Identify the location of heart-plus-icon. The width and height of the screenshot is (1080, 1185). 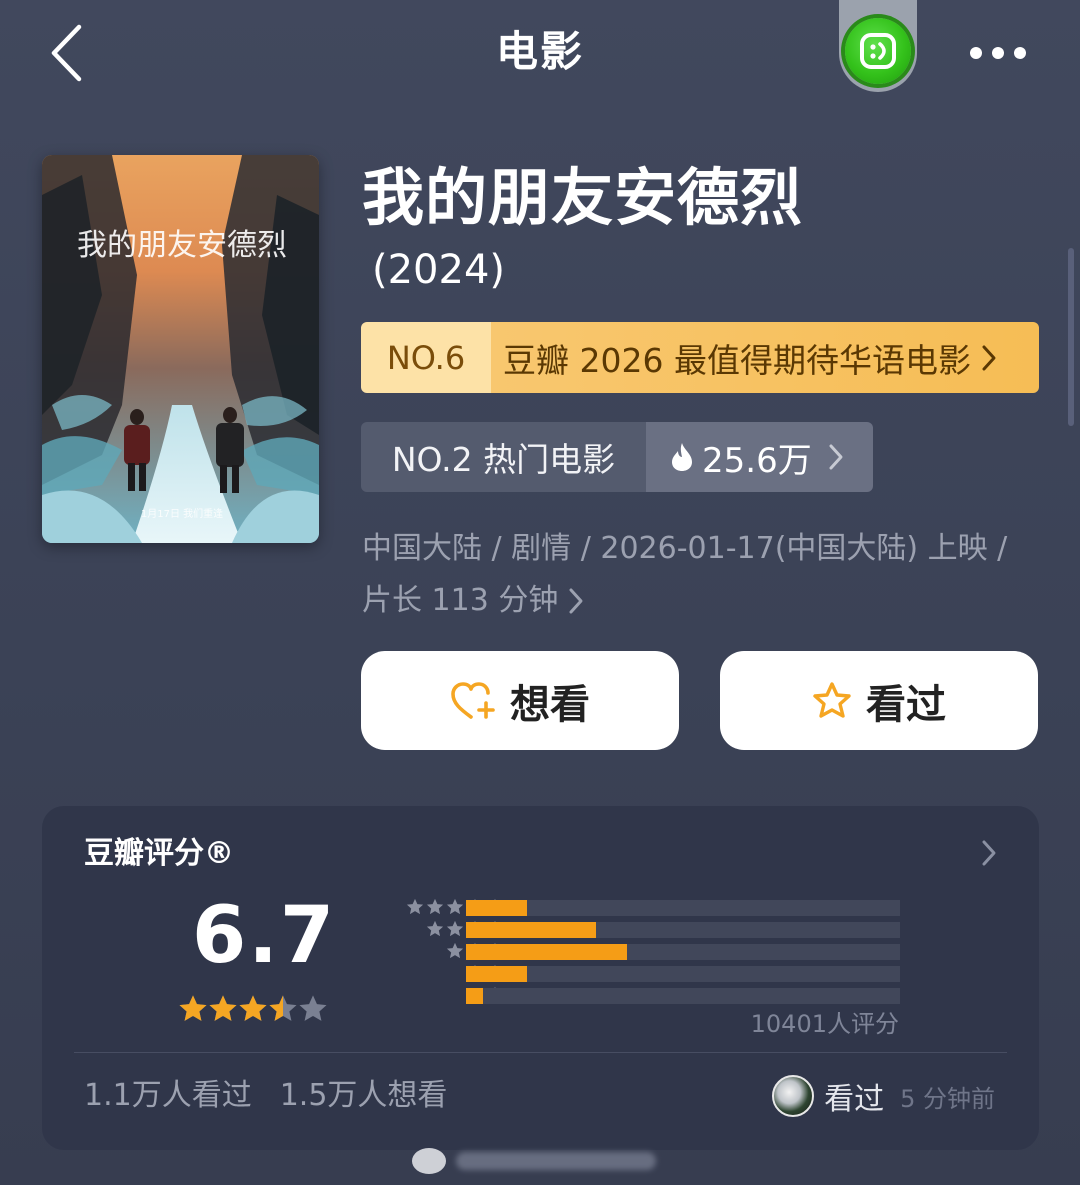
(473, 701).